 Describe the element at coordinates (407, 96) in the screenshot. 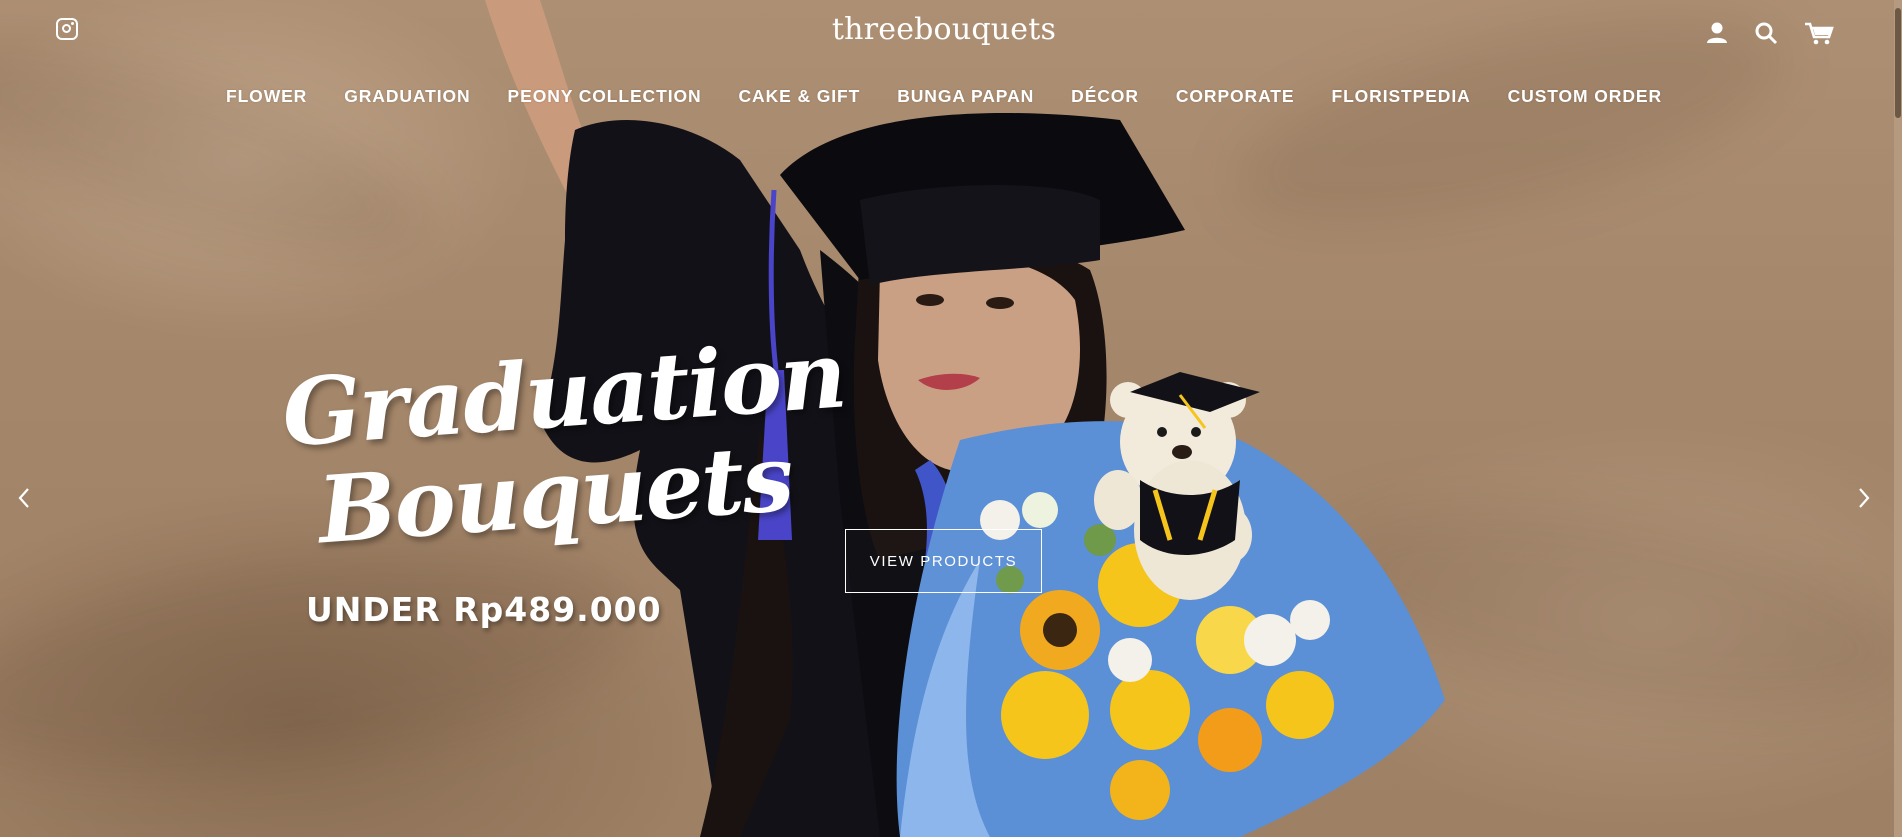

I see `nav-item-graduation: GRADUATION` at that location.